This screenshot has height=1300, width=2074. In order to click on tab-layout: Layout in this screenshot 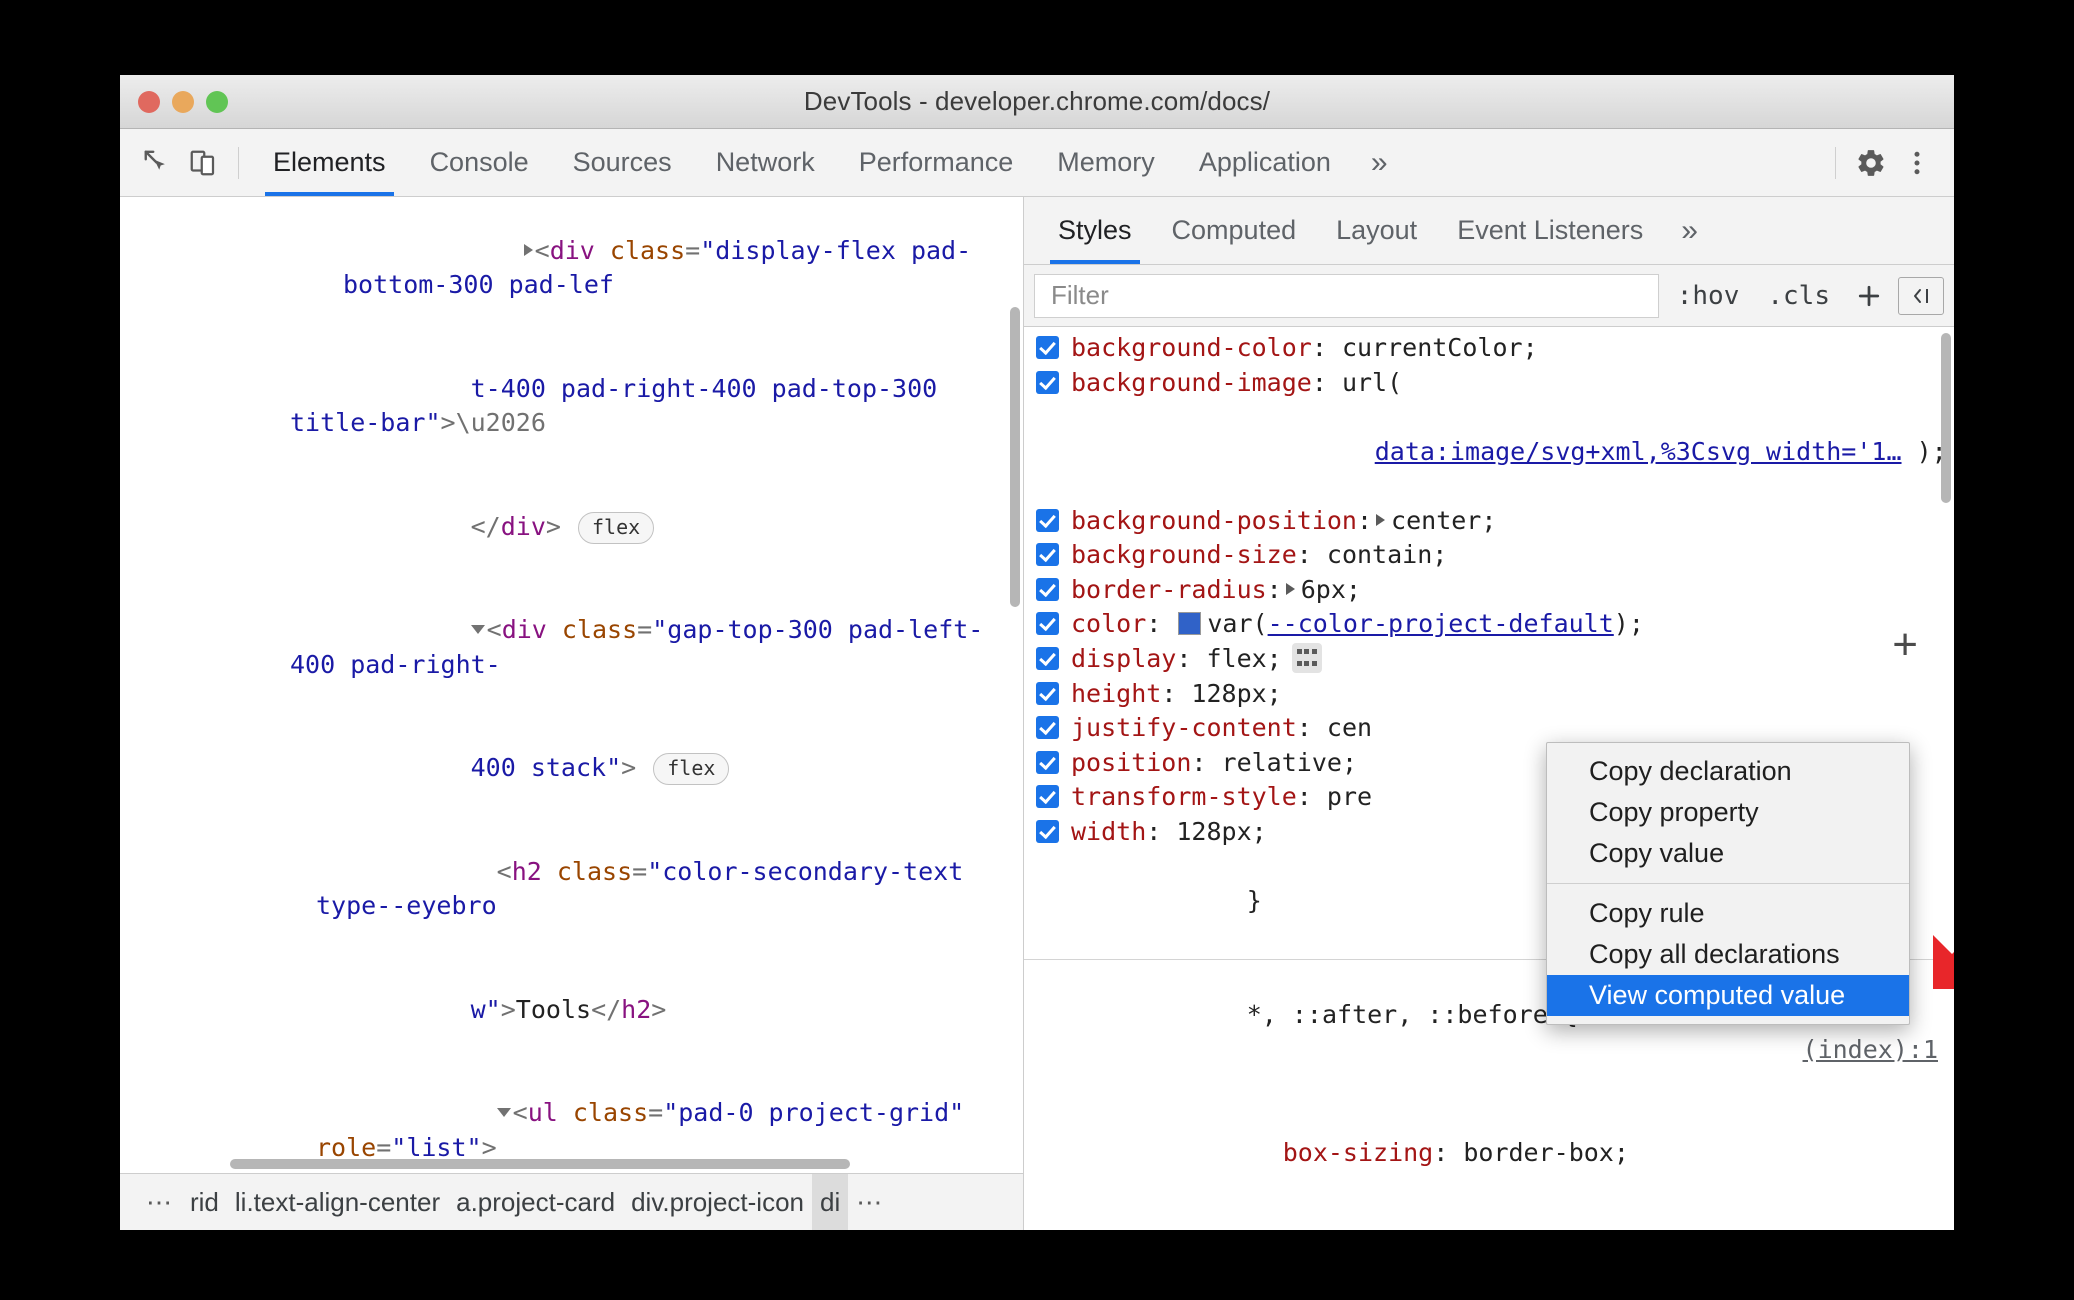, I will do `click(1376, 230)`.